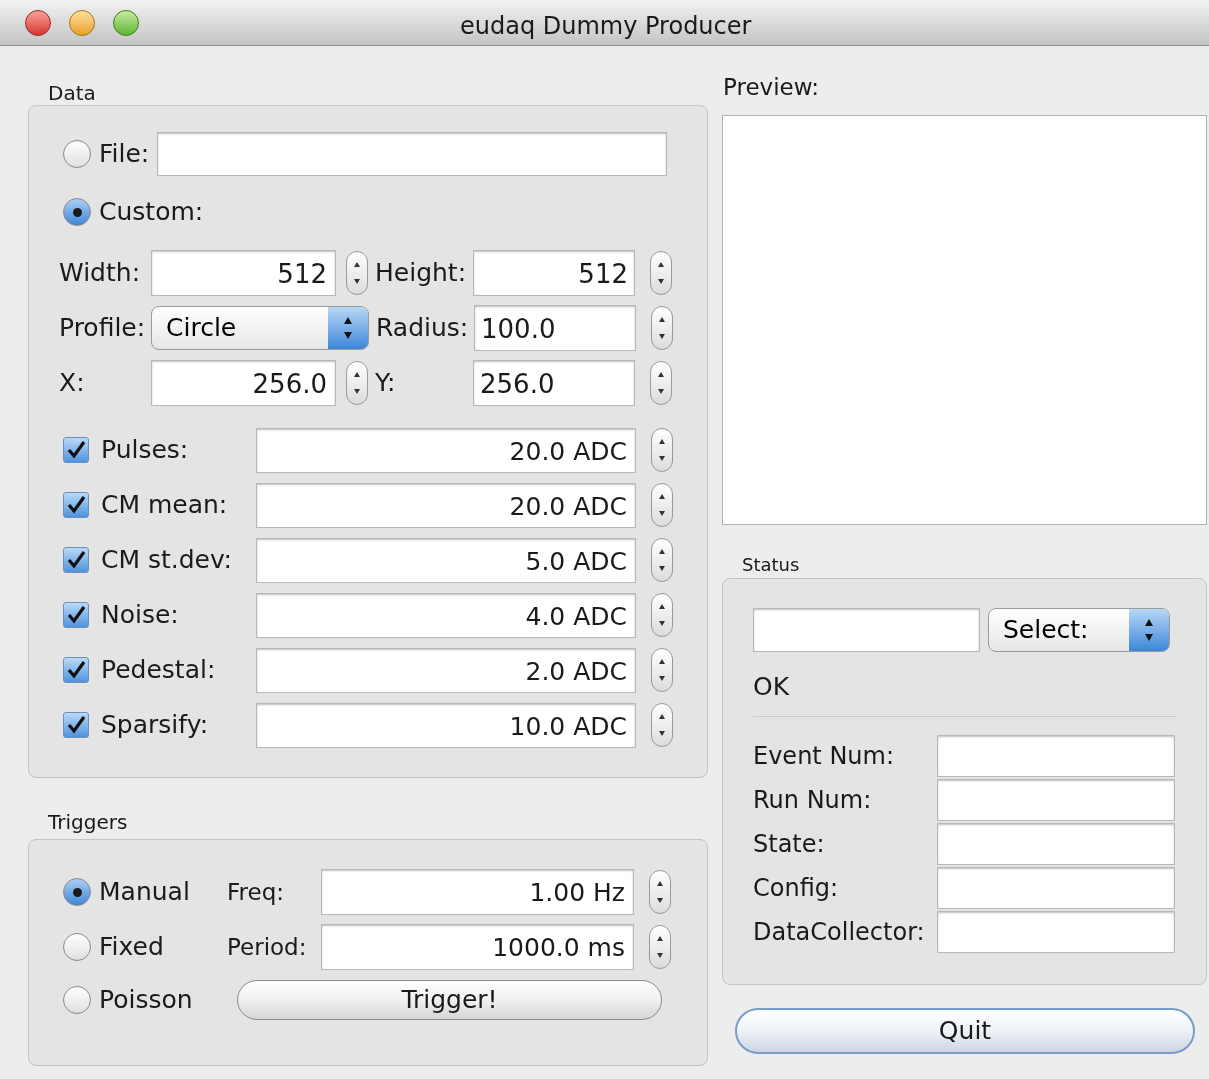 This screenshot has width=1209, height=1079. Describe the element at coordinates (446, 725) in the screenshot. I see `value-field: 10.0 ADC` at that location.